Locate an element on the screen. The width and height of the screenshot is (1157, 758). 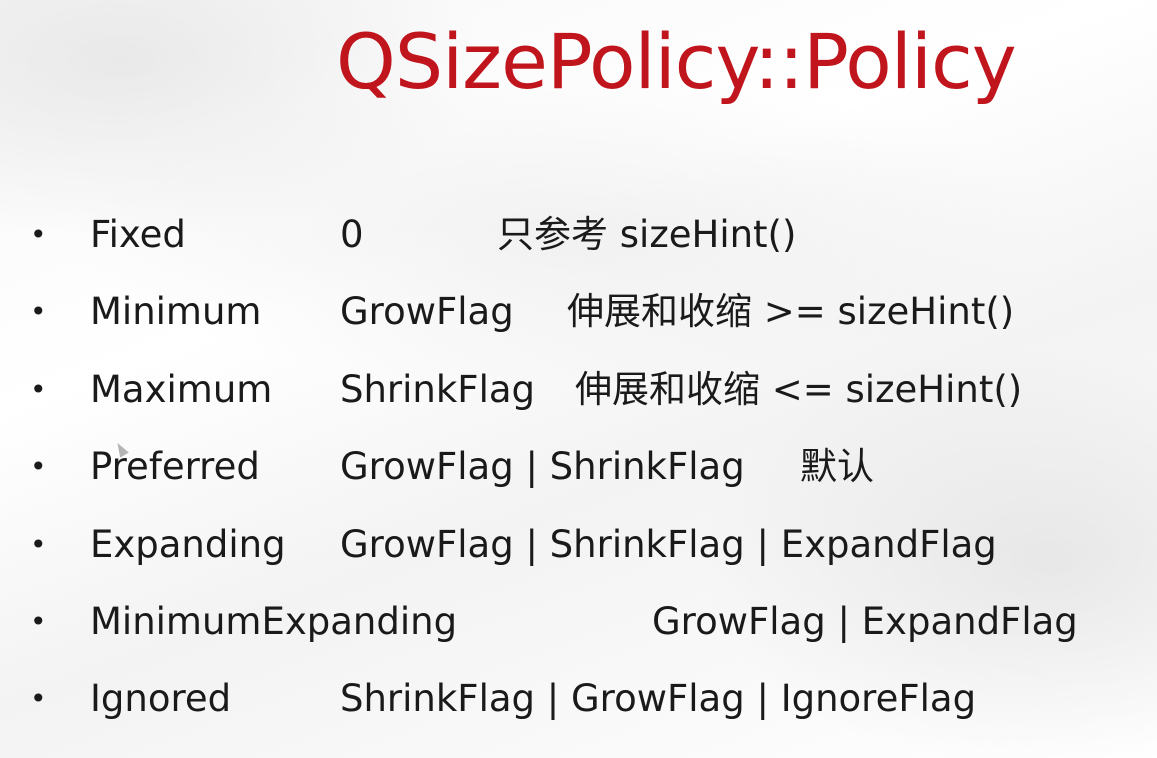
policy-name: Preferred is located at coordinates (175, 467).